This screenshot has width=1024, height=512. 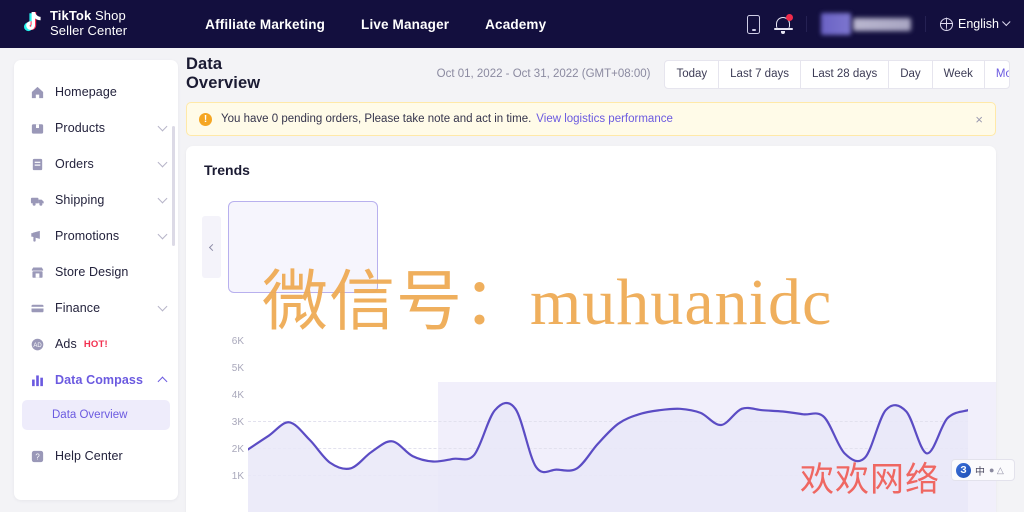 What do you see at coordinates (223, 73) in the screenshot?
I see `page-title: Data Overview` at bounding box center [223, 73].